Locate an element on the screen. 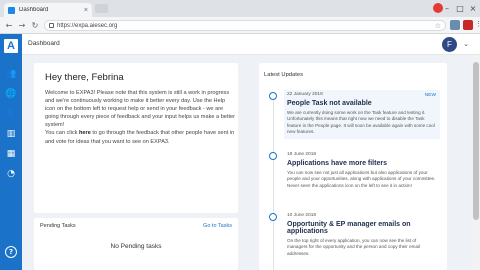  scrollbar-thumb is located at coordinates (476, 141).